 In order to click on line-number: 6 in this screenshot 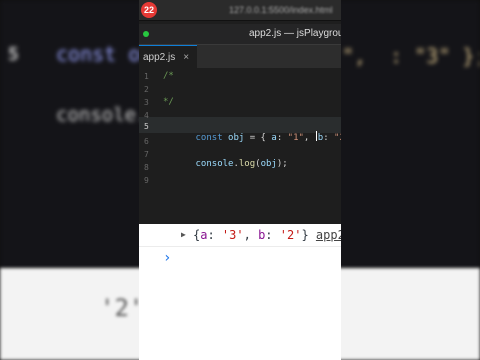, I will do `click(146, 141)`.